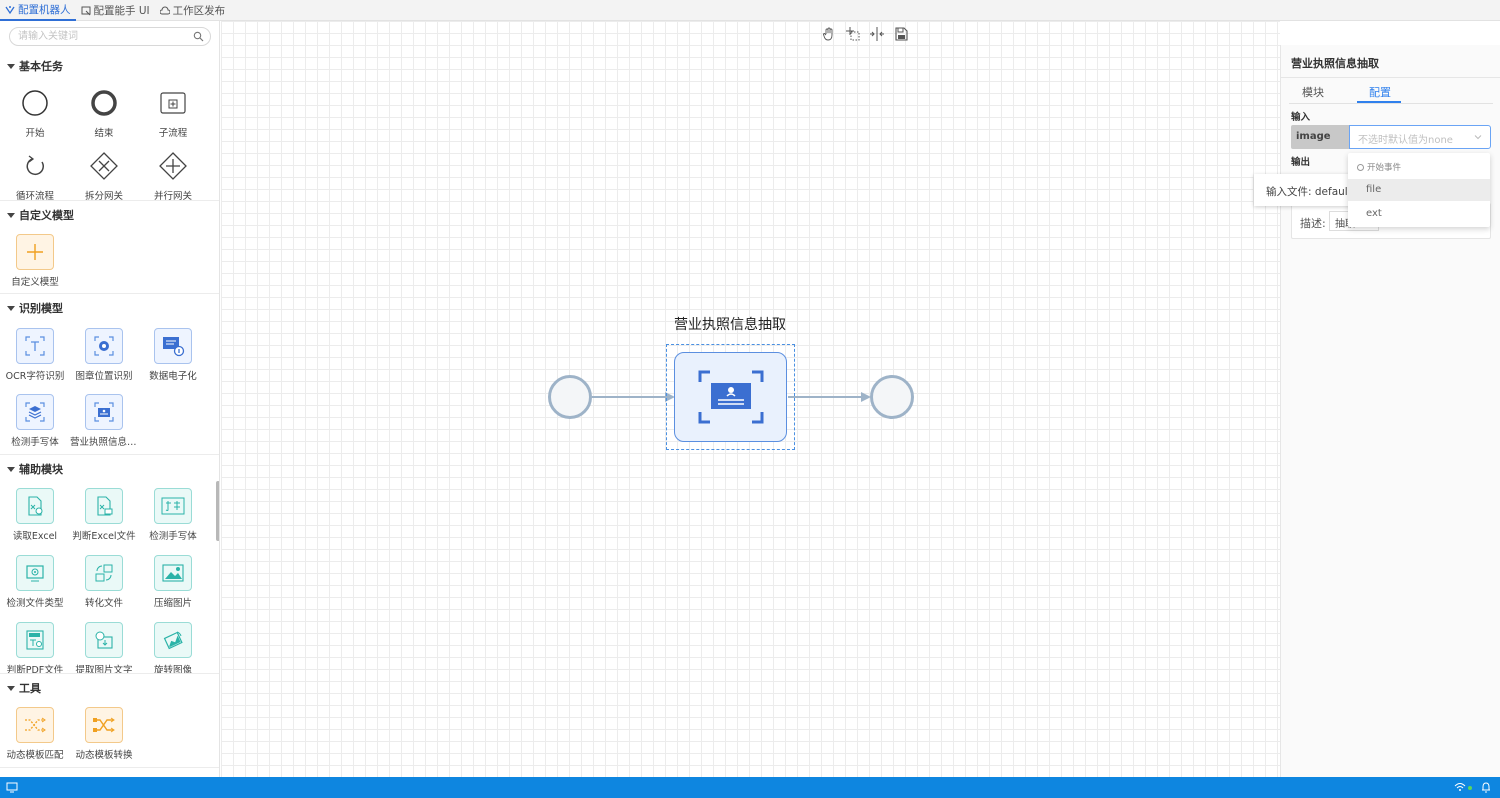 Image resolution: width=1500 pixels, height=798 pixels. I want to click on dropdown-option-ext: ext, so click(1419, 214).